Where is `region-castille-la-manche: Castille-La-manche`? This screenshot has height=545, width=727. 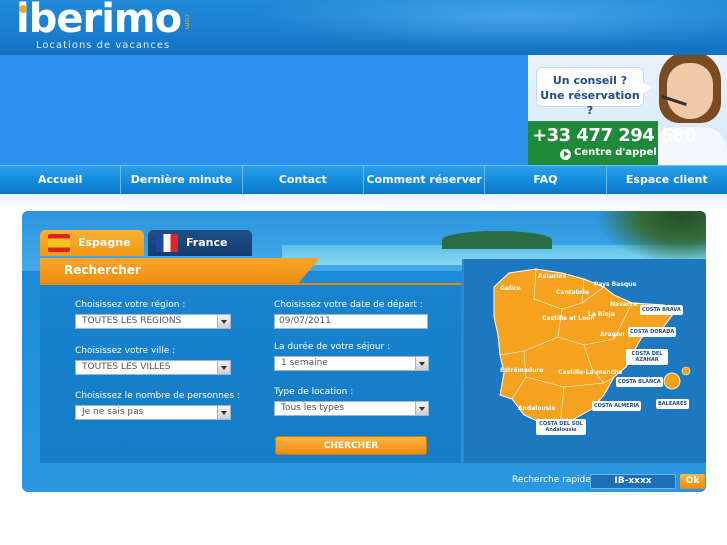 region-castille-la-manche: Castille-La-manche is located at coordinates (590, 372).